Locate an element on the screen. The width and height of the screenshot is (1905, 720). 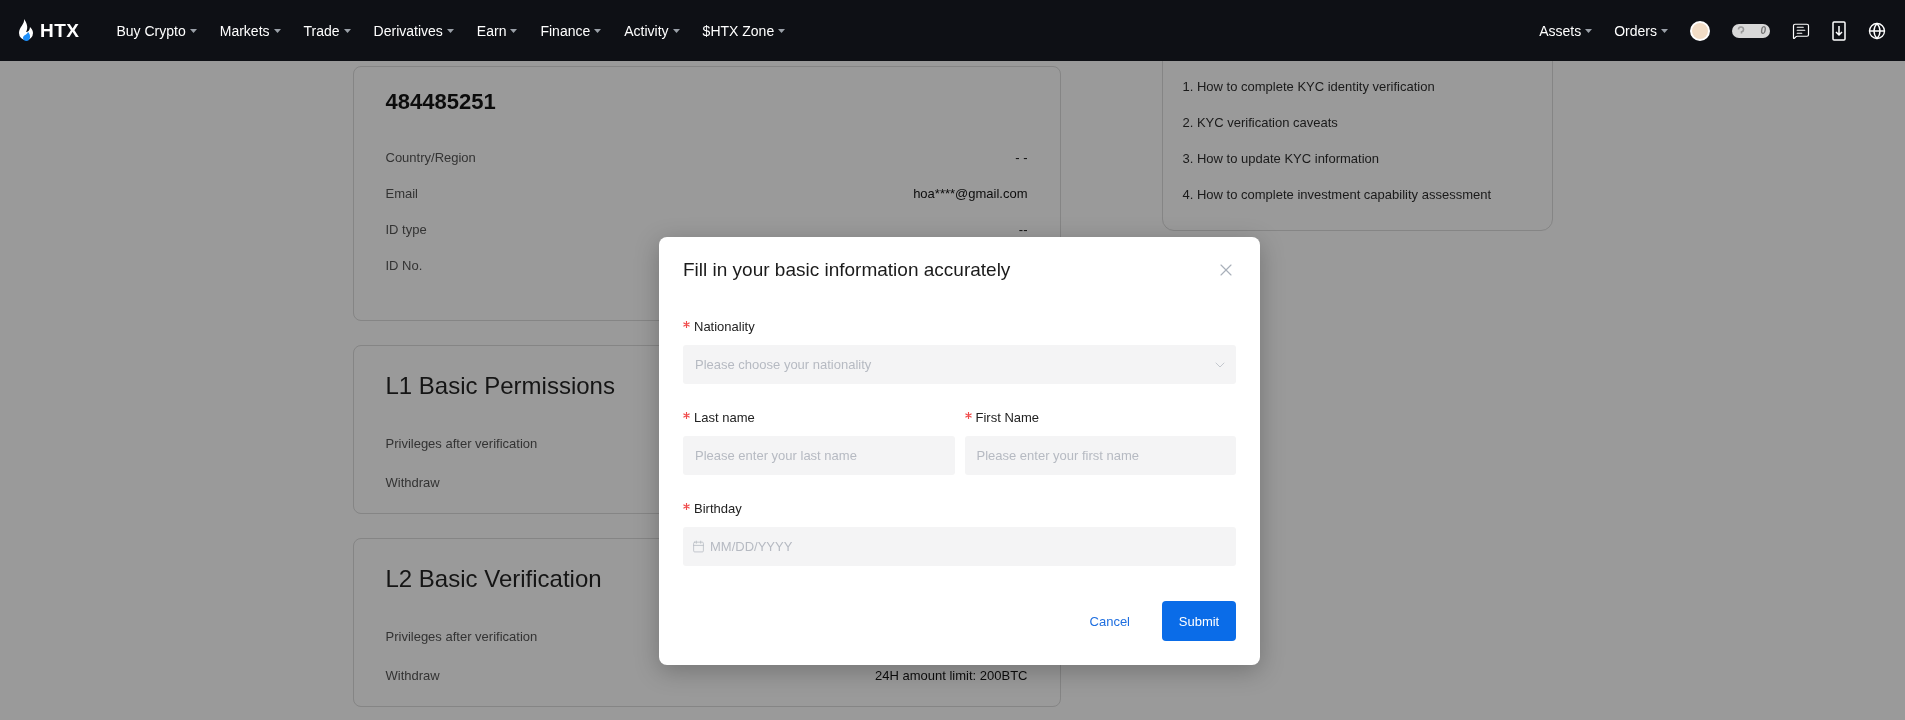
nationality-select: Please choose your nationality is located at coordinates (959, 364).